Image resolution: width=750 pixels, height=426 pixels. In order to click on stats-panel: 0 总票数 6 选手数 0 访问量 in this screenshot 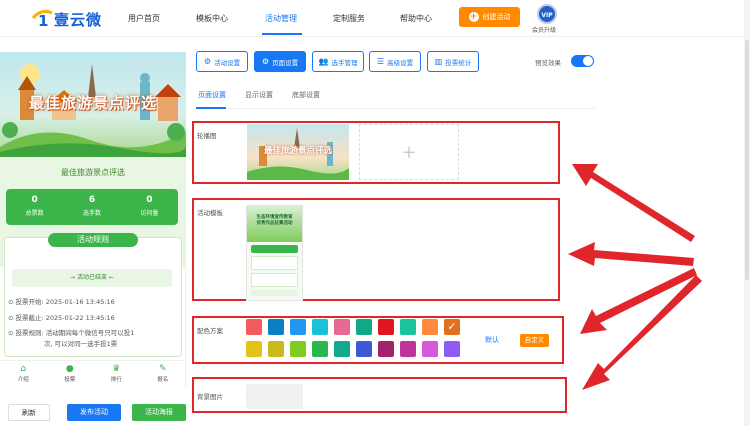, I will do `click(92, 207)`.